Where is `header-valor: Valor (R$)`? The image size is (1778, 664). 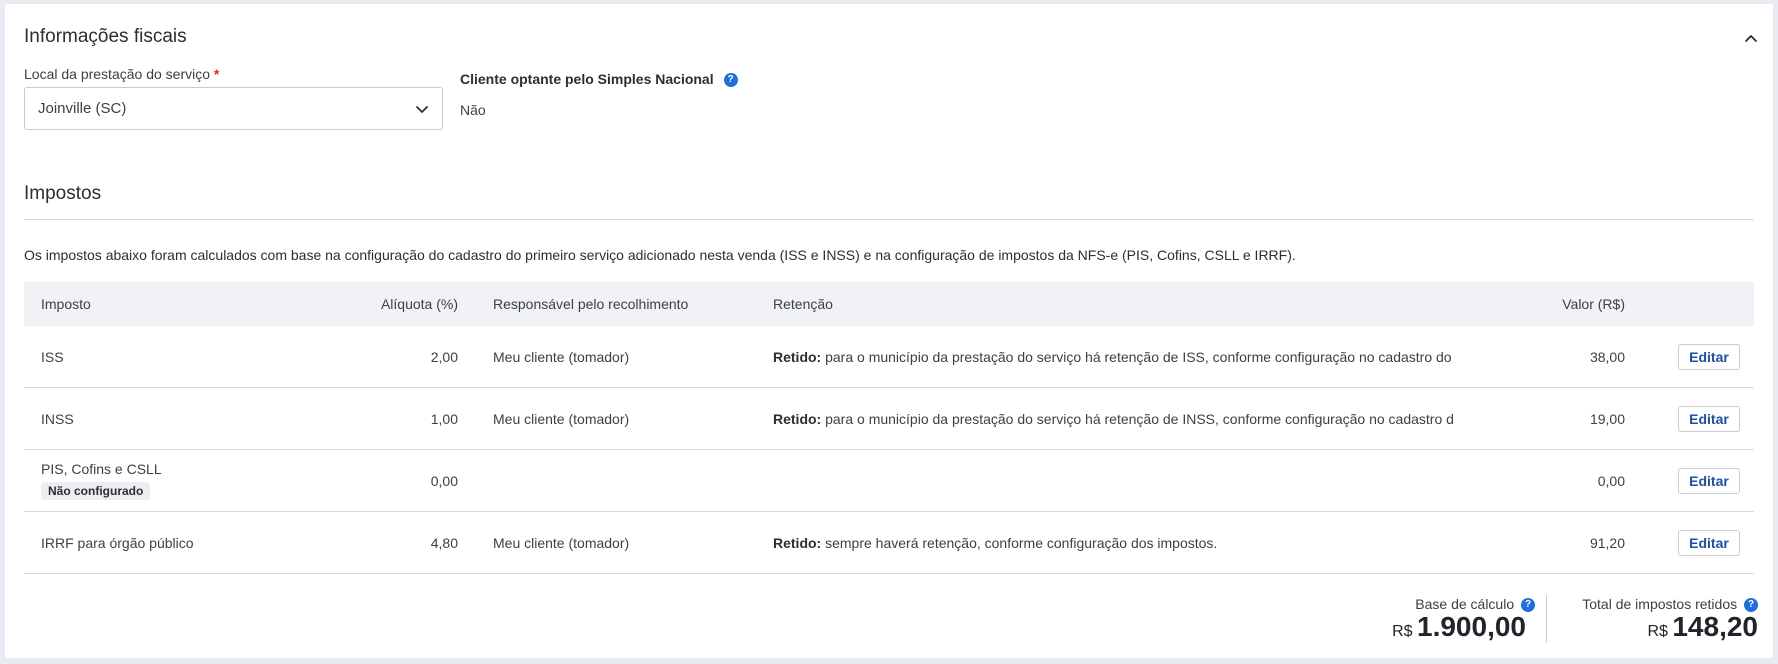
header-valor: Valor (R$) is located at coordinates (1593, 304).